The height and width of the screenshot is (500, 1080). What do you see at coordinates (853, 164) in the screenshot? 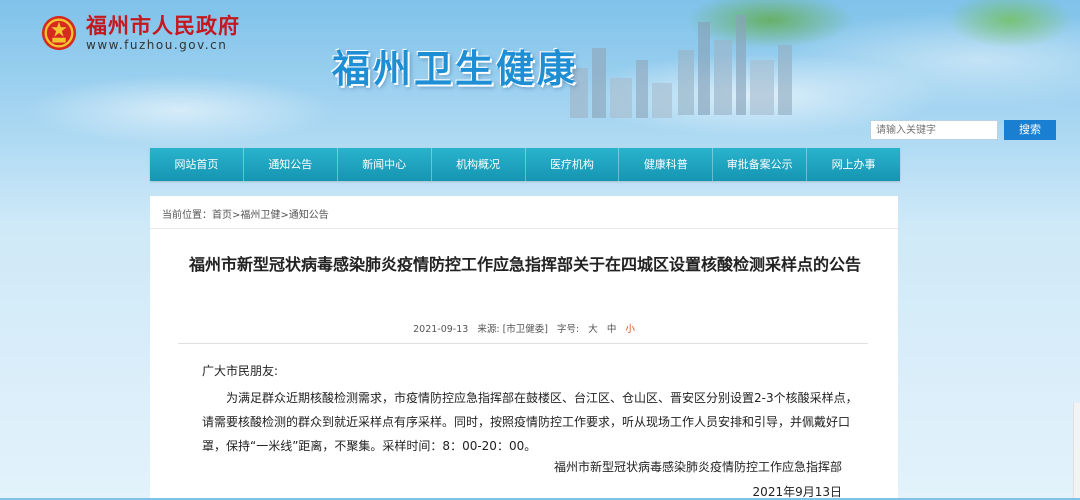
I see `nav-item-online-service: 网上办事` at bounding box center [853, 164].